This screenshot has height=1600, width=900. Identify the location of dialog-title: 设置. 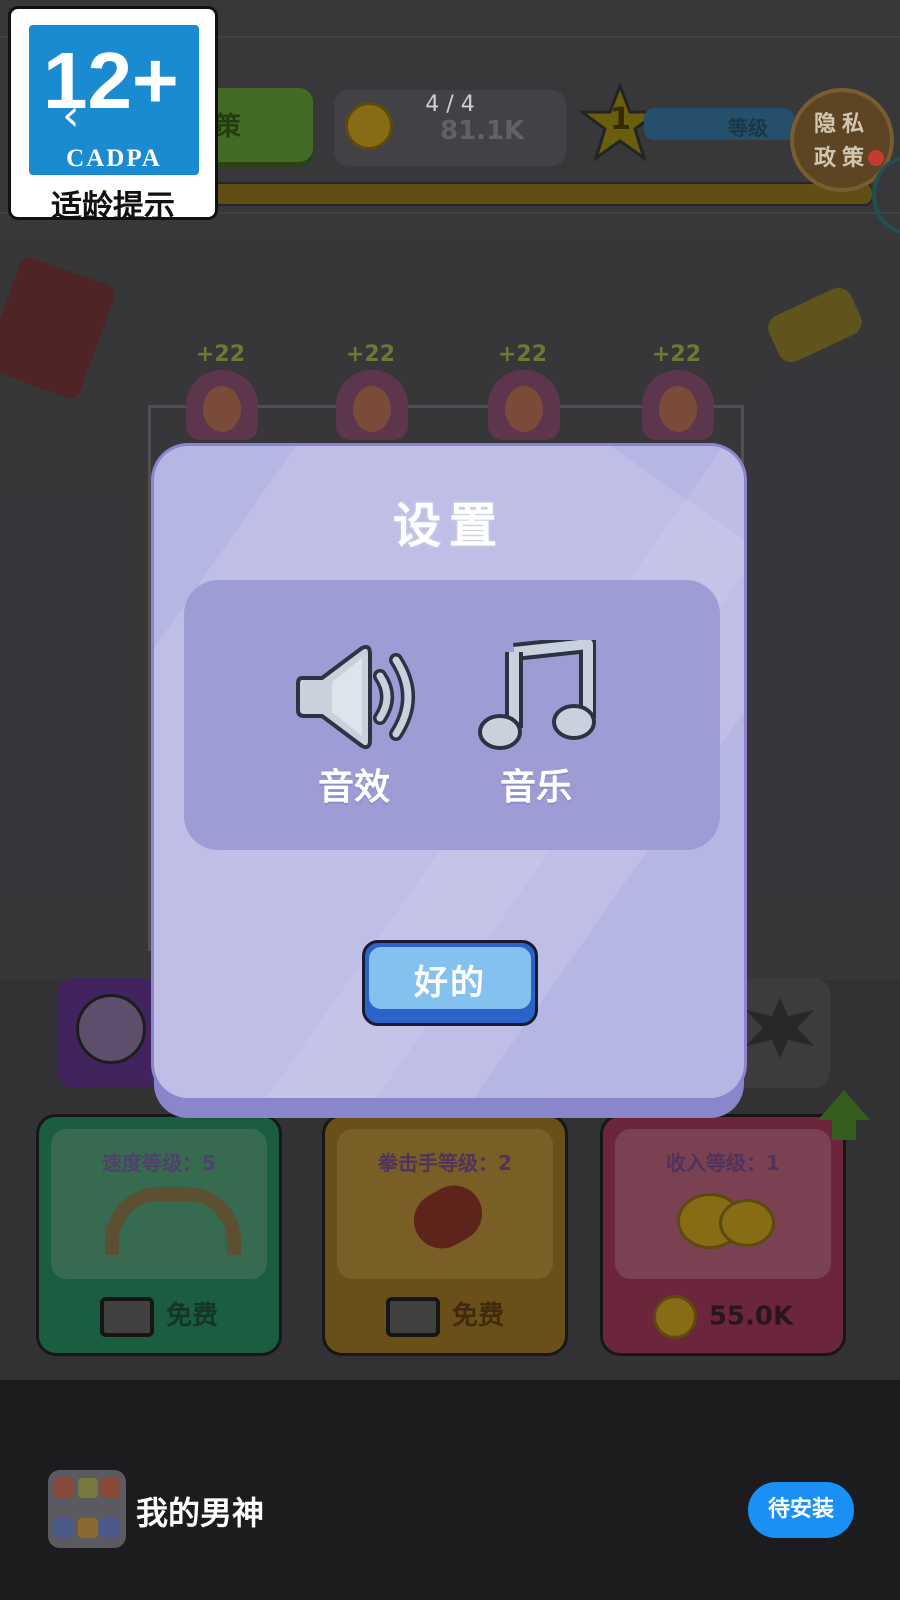
(448, 526).